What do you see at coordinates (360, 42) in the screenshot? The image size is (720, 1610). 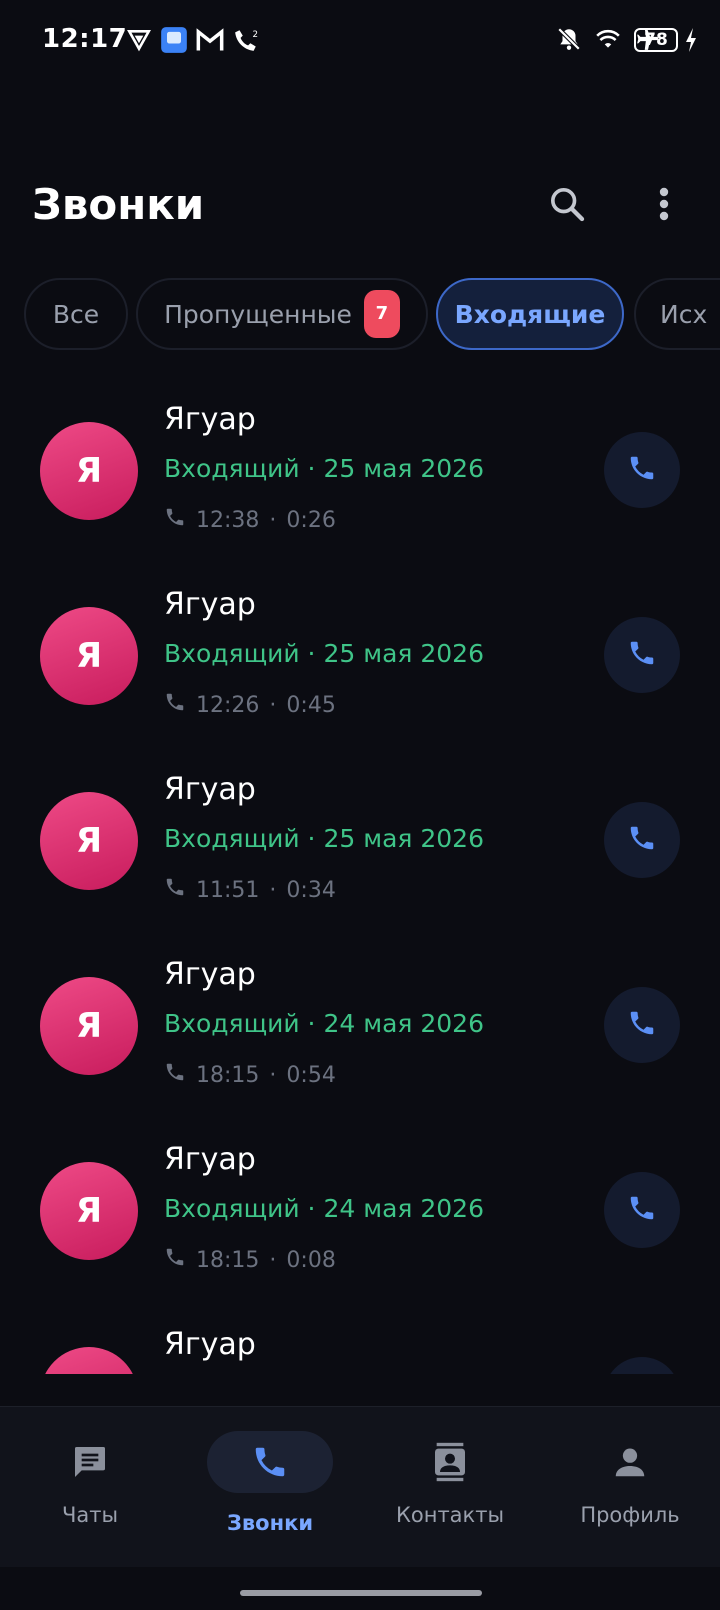 I see `status-bar: 12:17 2 78` at bounding box center [360, 42].